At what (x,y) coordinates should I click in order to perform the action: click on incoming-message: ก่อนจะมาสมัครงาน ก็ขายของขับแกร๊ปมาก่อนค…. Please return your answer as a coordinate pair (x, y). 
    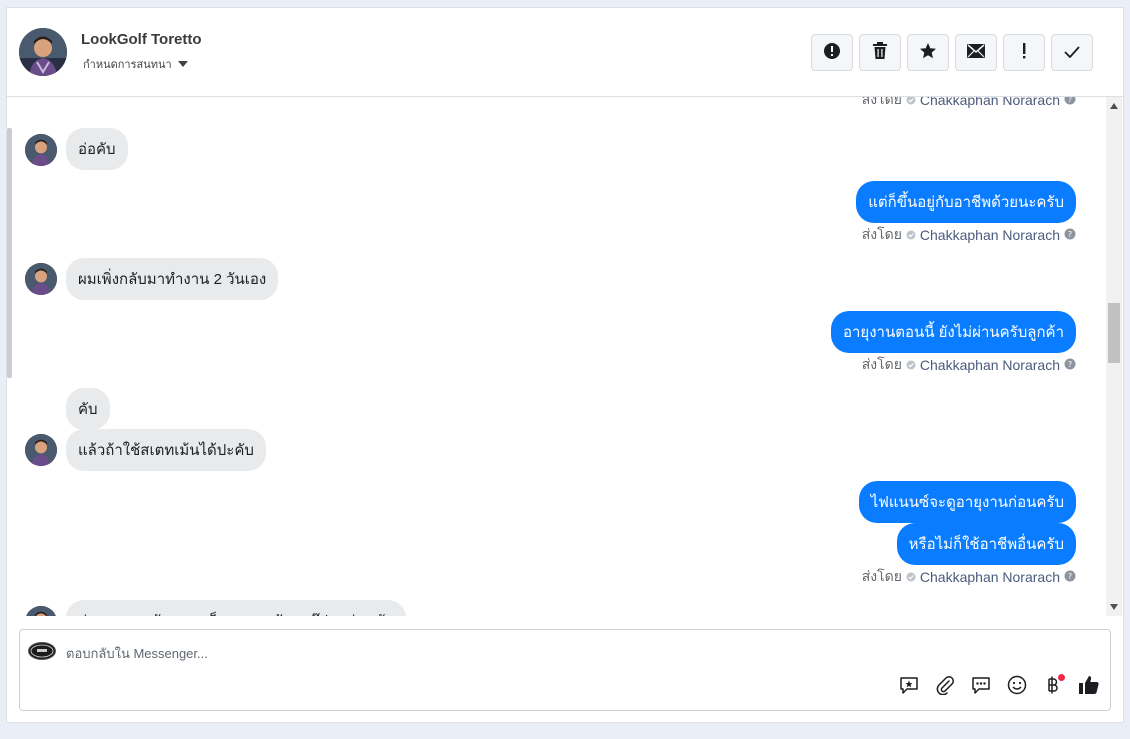
    Looking at the image, I should click on (236, 608).